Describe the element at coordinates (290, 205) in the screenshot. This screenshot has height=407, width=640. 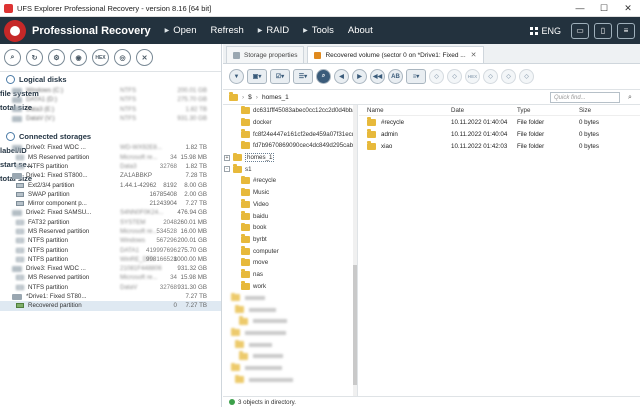
I see `tree-item: Video` at that location.